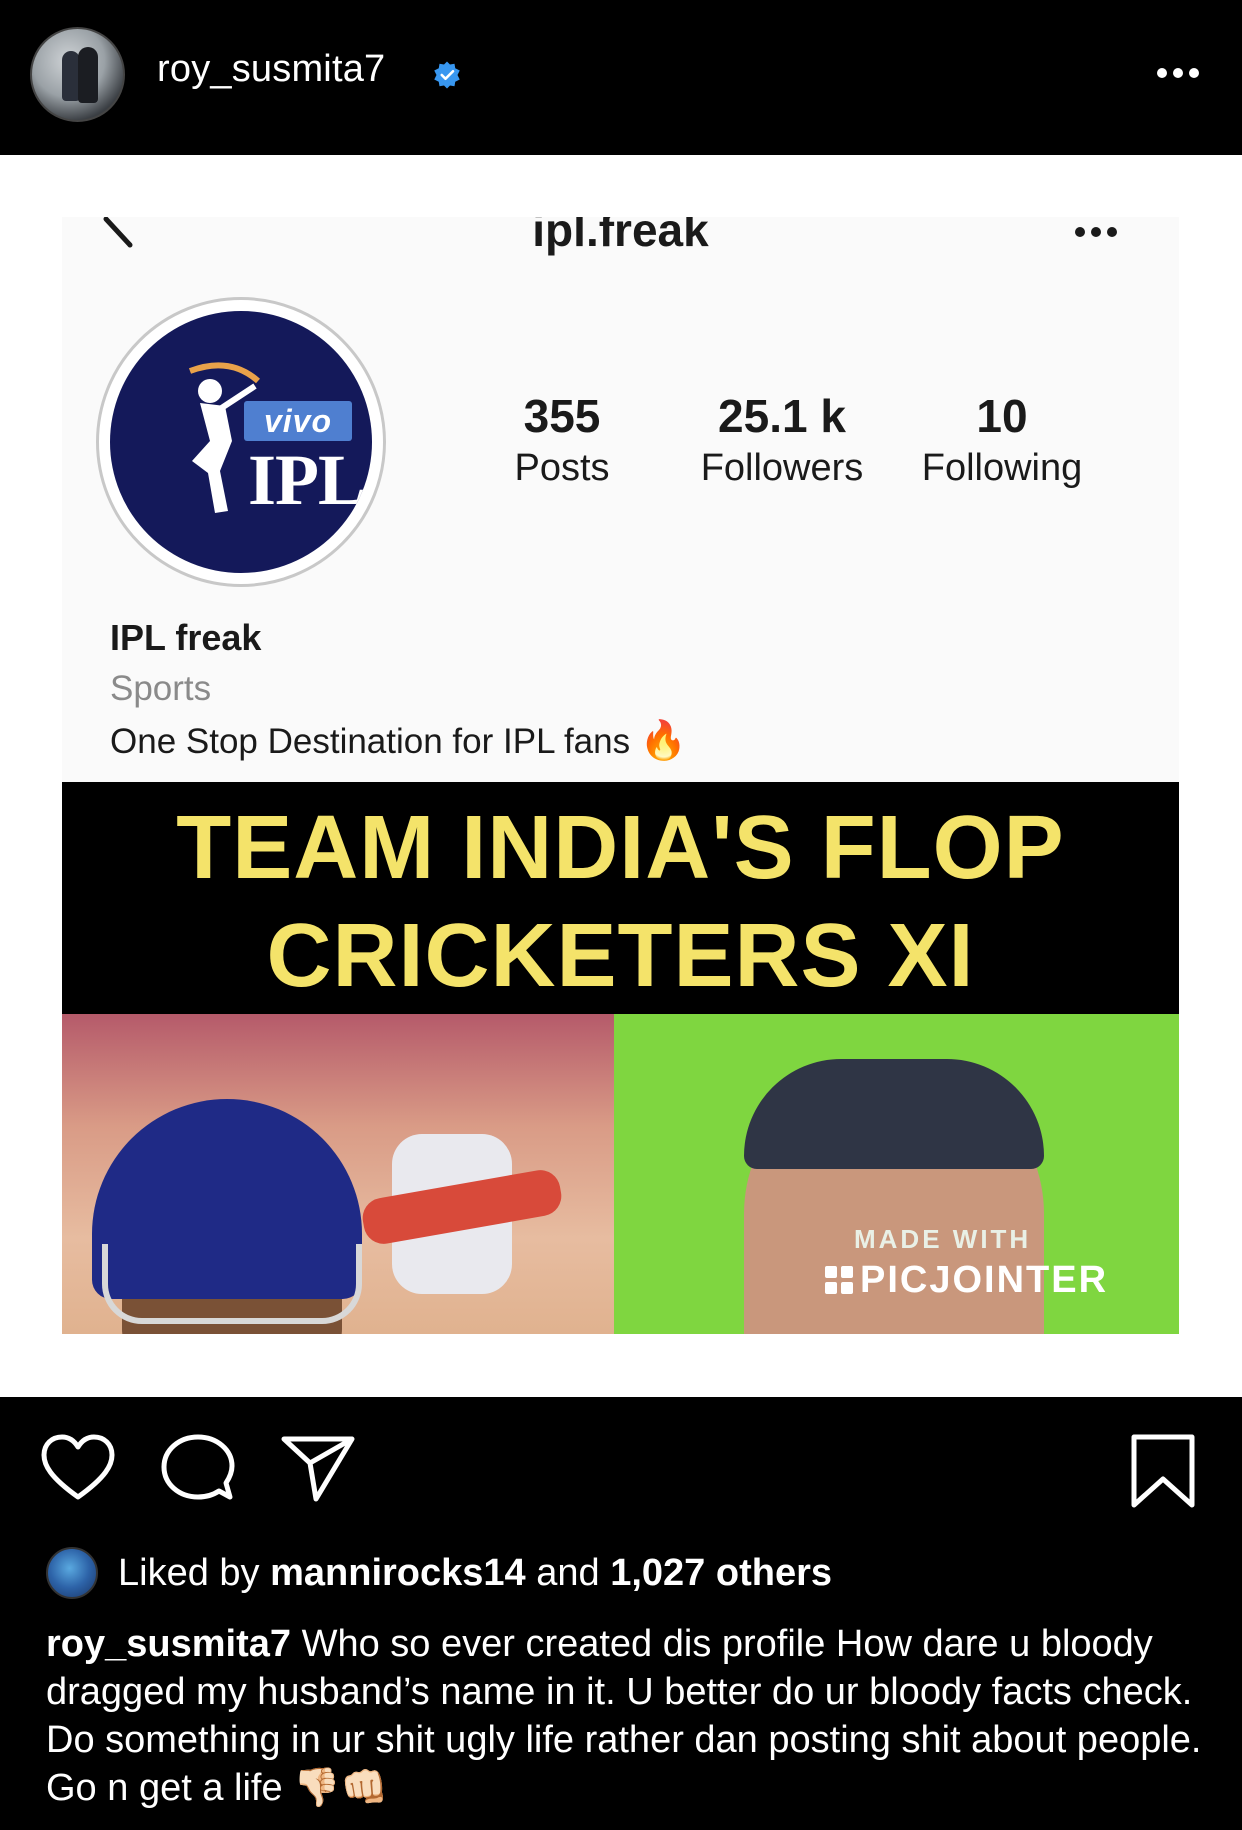  I want to click on profile-name: IPL freak, so click(186, 637).